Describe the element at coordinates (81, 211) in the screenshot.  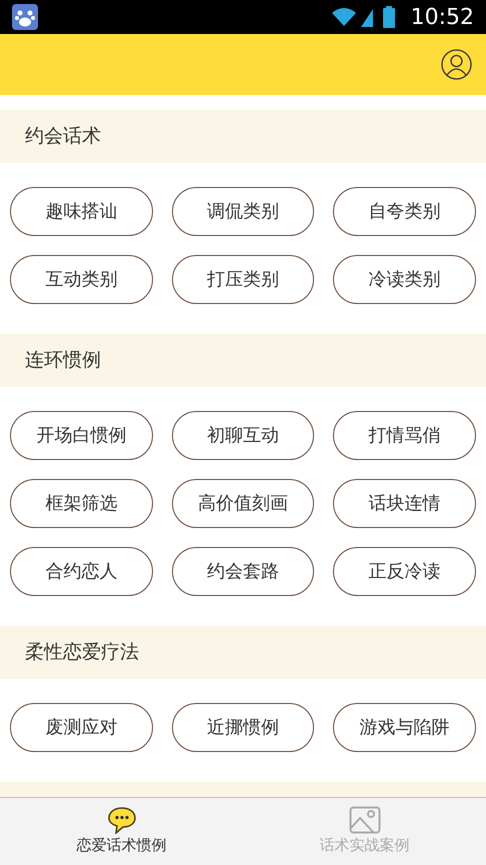
I see `category-button: 趣味搭讪` at that location.